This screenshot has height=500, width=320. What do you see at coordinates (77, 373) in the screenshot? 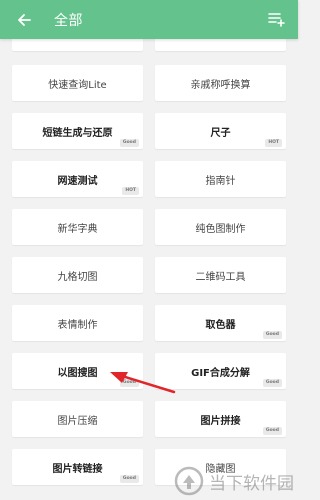
I see `tool-tile-label: 以图搜图` at bounding box center [77, 373].